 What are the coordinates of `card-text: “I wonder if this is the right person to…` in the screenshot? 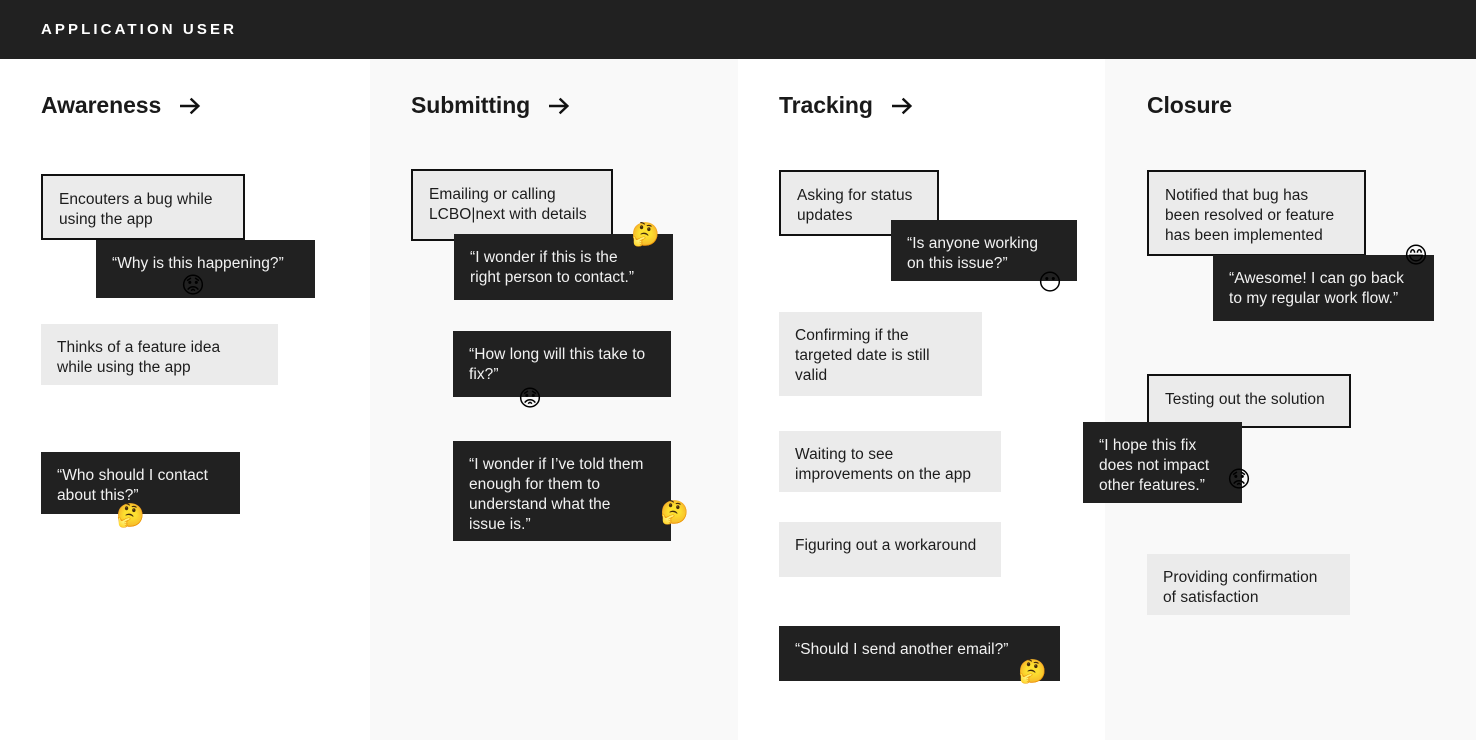 It's located at (552, 268).